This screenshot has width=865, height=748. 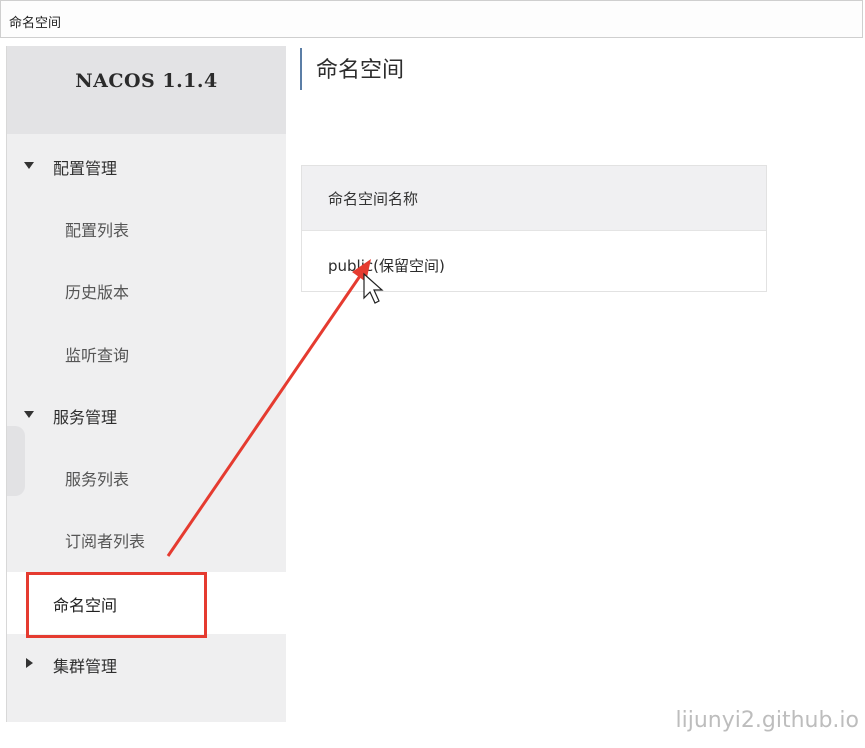 What do you see at coordinates (534, 198) in the screenshot?
I see `table-header: 命名空间名称` at bounding box center [534, 198].